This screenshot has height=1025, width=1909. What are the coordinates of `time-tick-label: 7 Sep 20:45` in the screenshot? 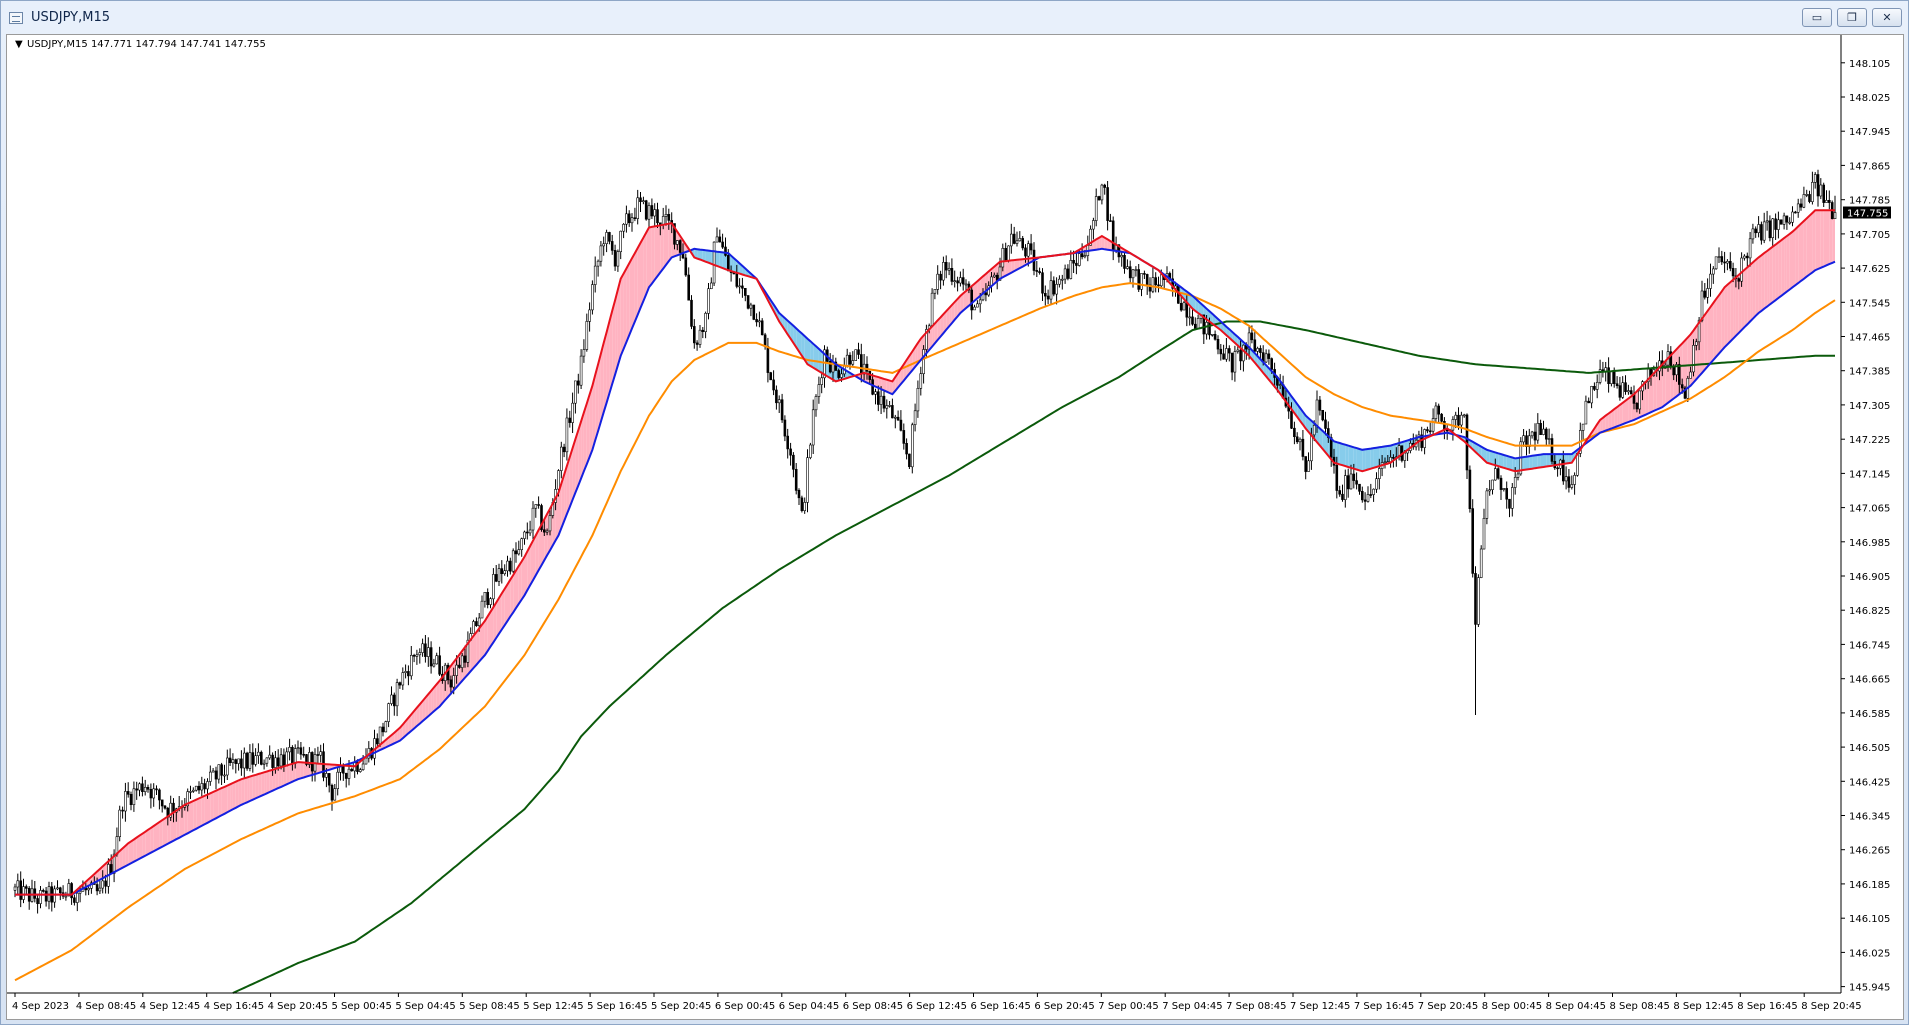 It's located at (1448, 1006).